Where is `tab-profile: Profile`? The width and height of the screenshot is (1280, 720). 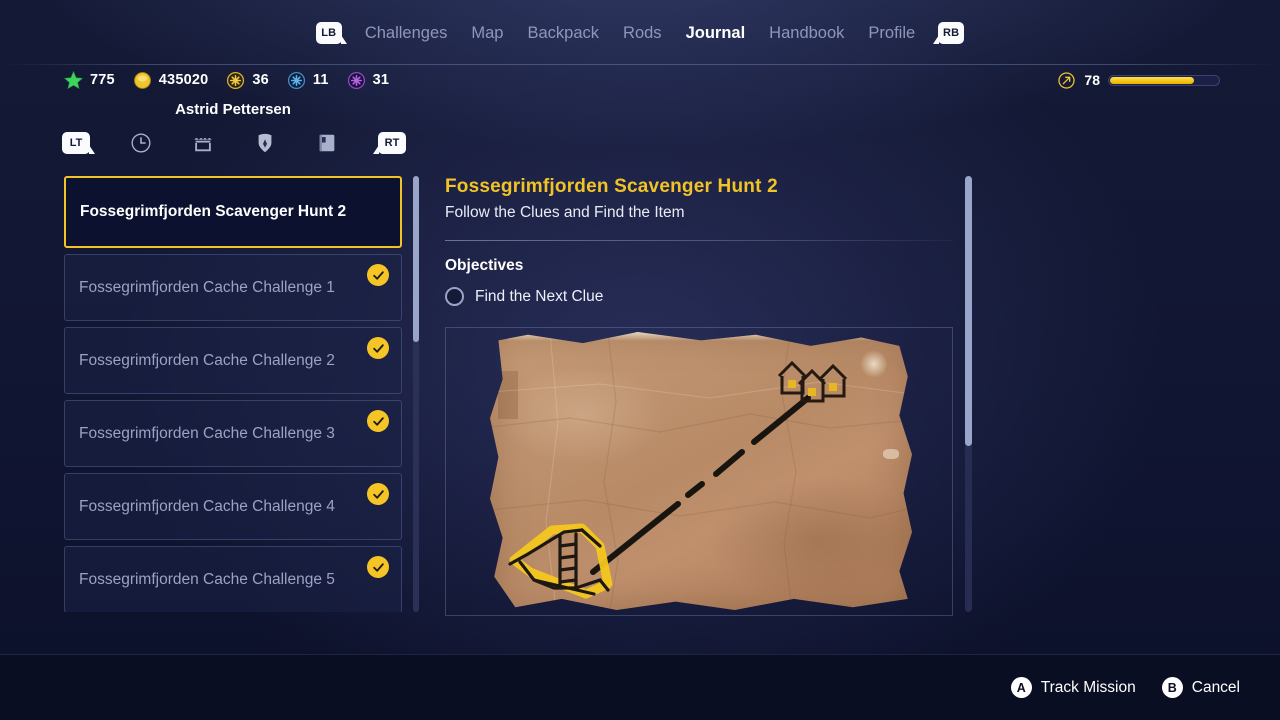 tab-profile: Profile is located at coordinates (891, 33).